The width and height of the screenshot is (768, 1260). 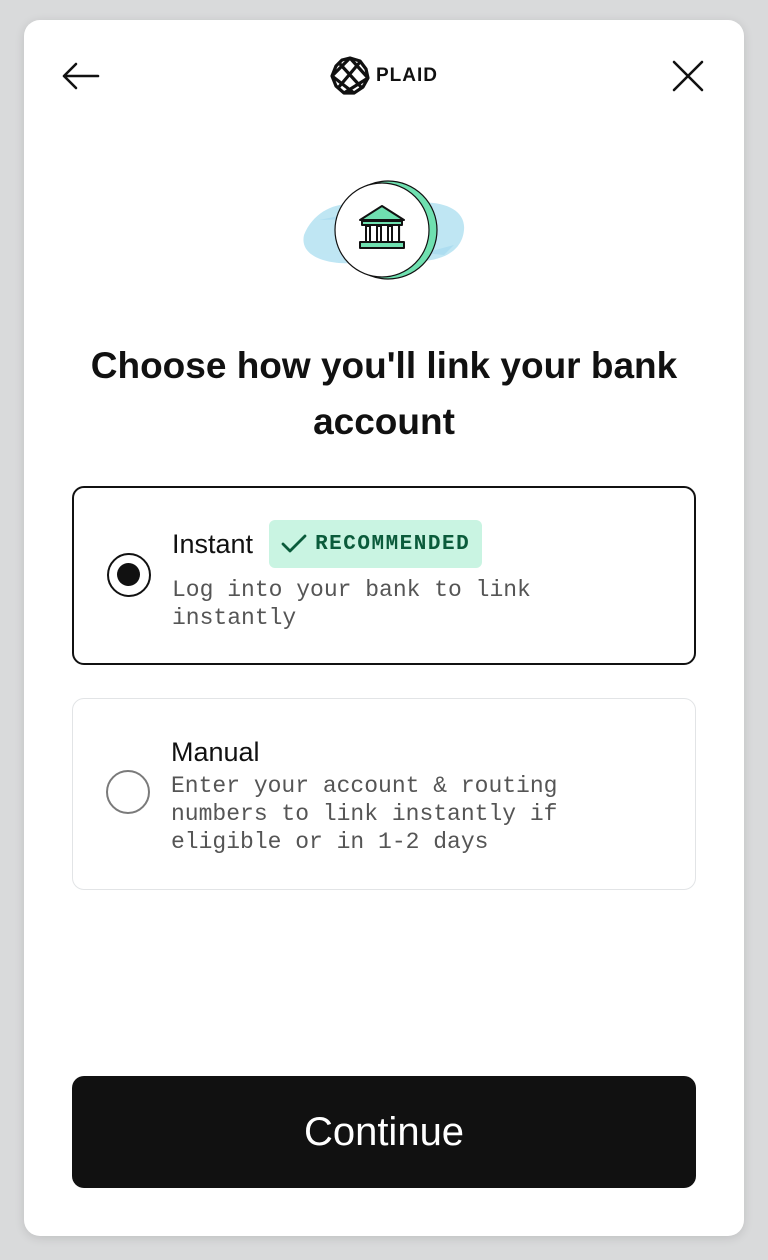 I want to click on plaid-logo-icon, so click(x=350, y=75).